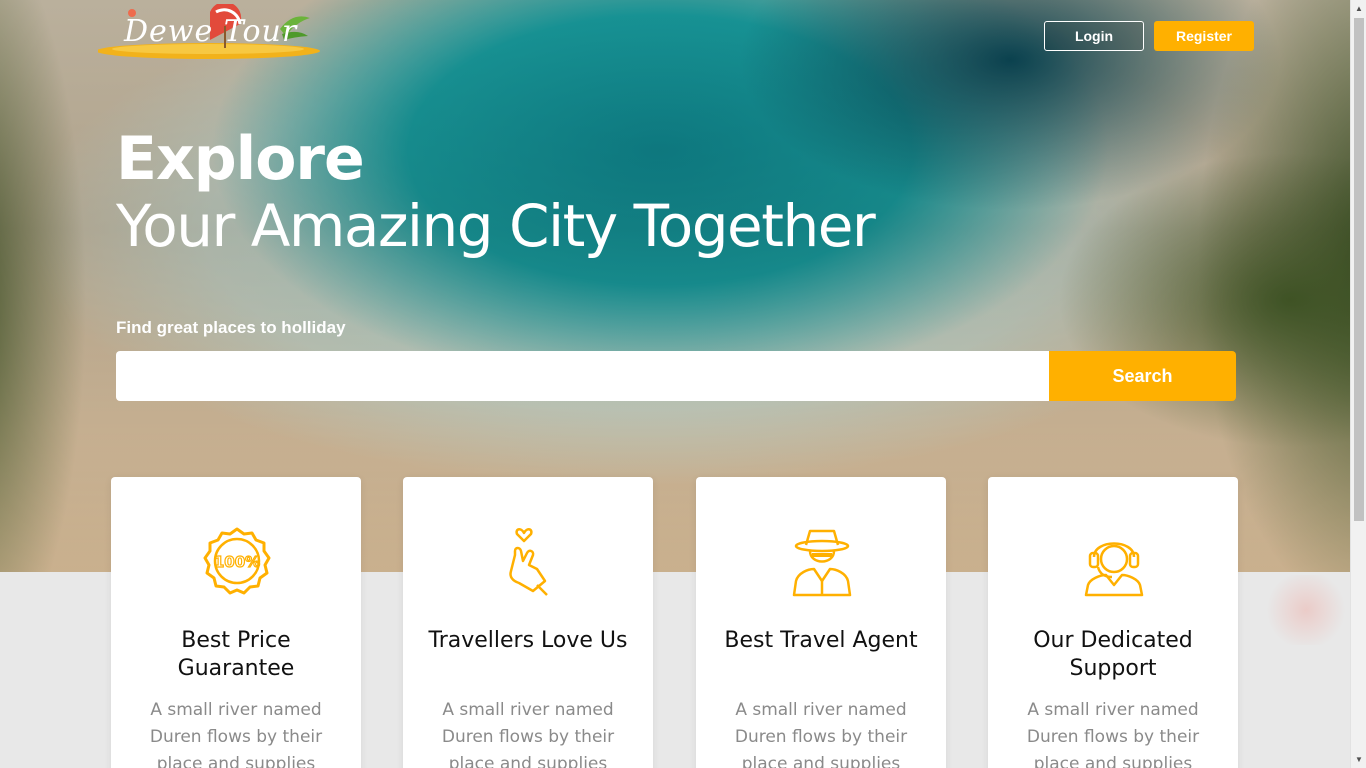 This screenshot has height=768, width=1366. Describe the element at coordinates (528, 562) in the screenshot. I see `finger-heart-icon` at that location.